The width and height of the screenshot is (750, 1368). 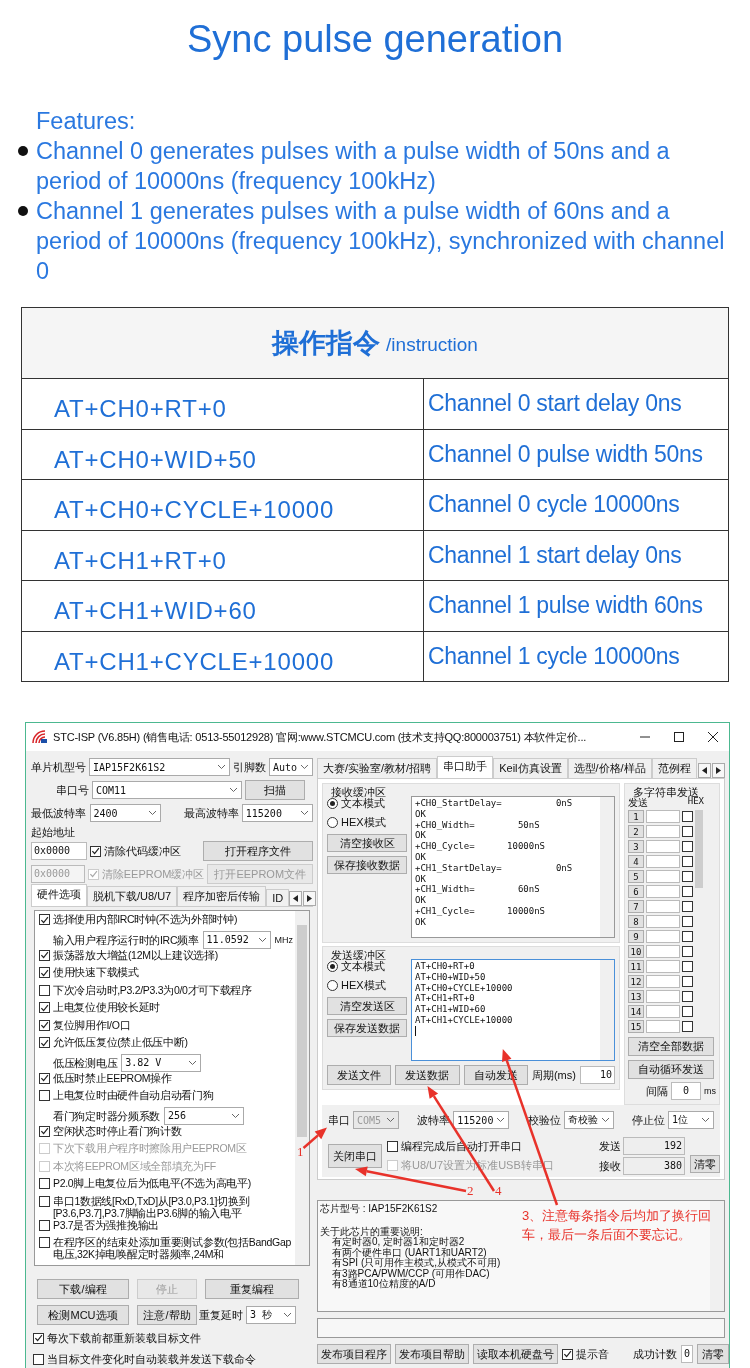 I want to click on dropdown: 2400, so click(x=125, y=813).